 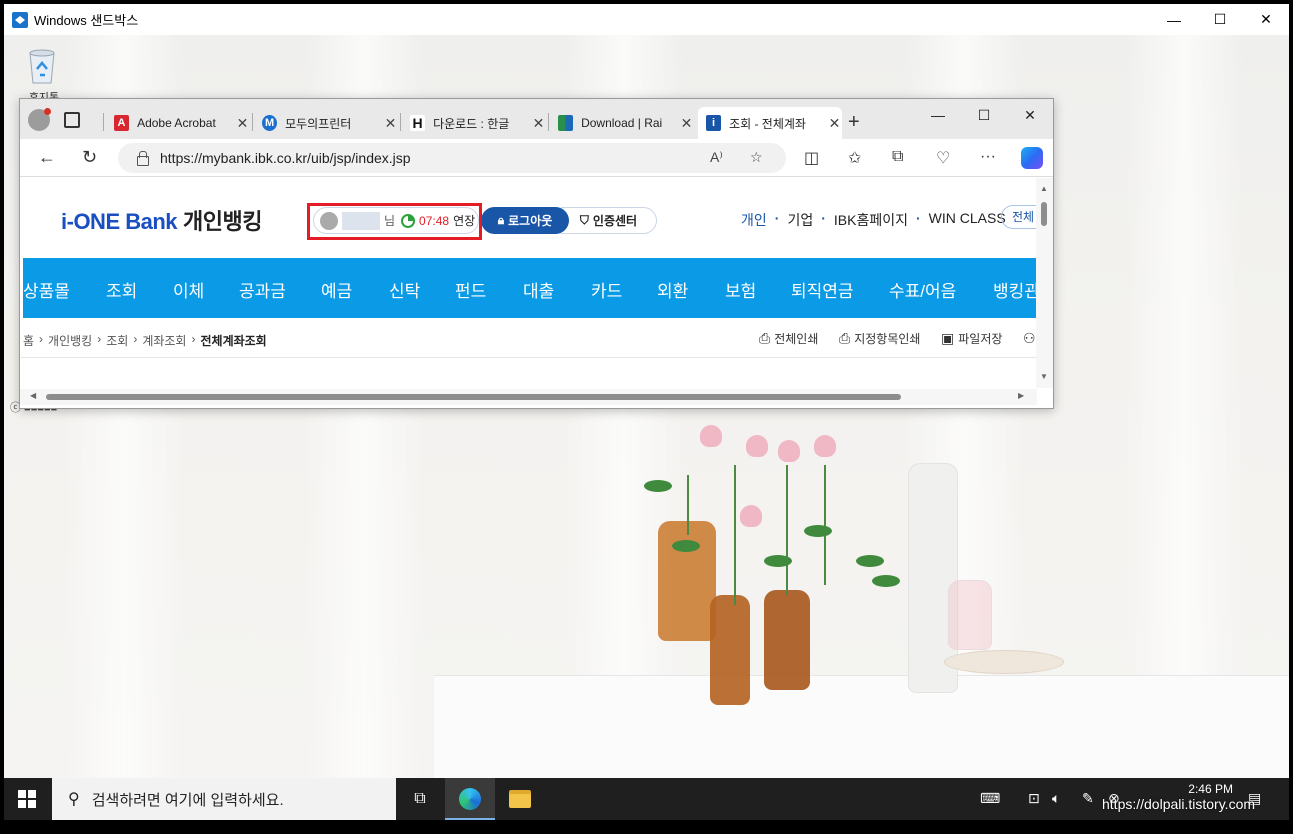 I want to click on gnb-item: 뱅킹관, so click(x=1015, y=289).